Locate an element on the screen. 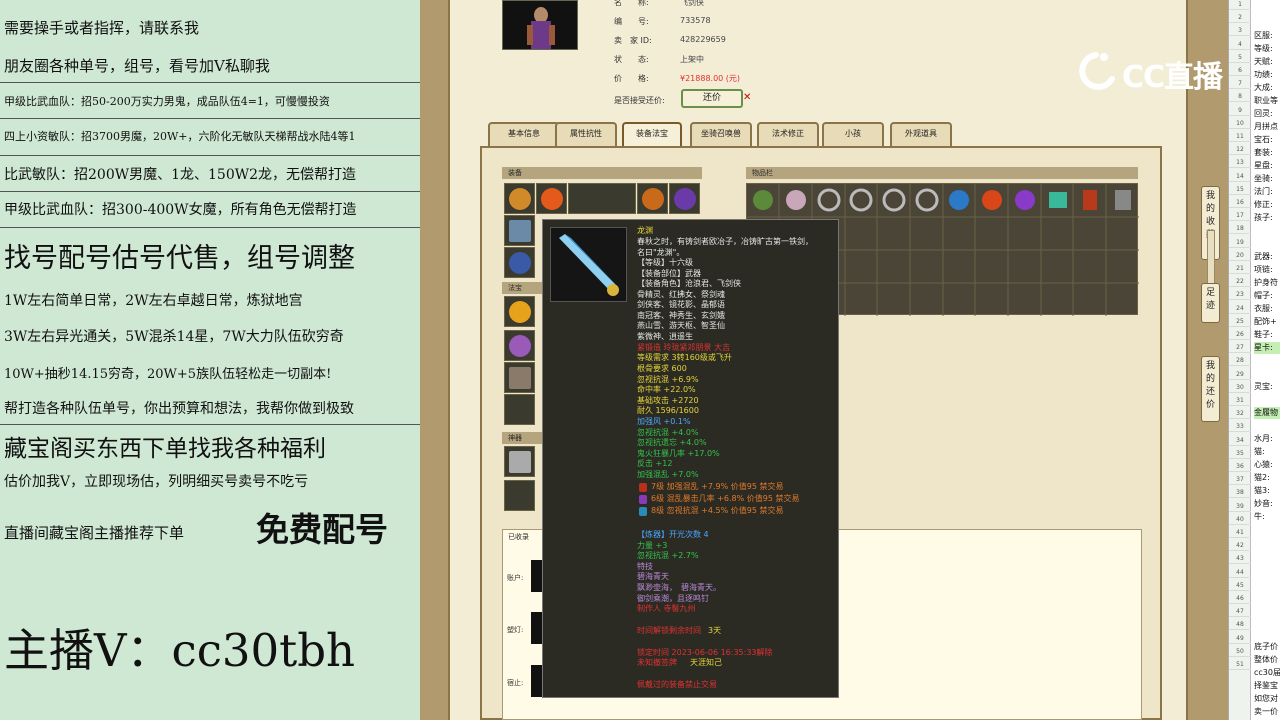  promo-line: 10W+抽秒14.15穷奇，20W+5族队伍轻松走一切副本! is located at coordinates (168, 374).